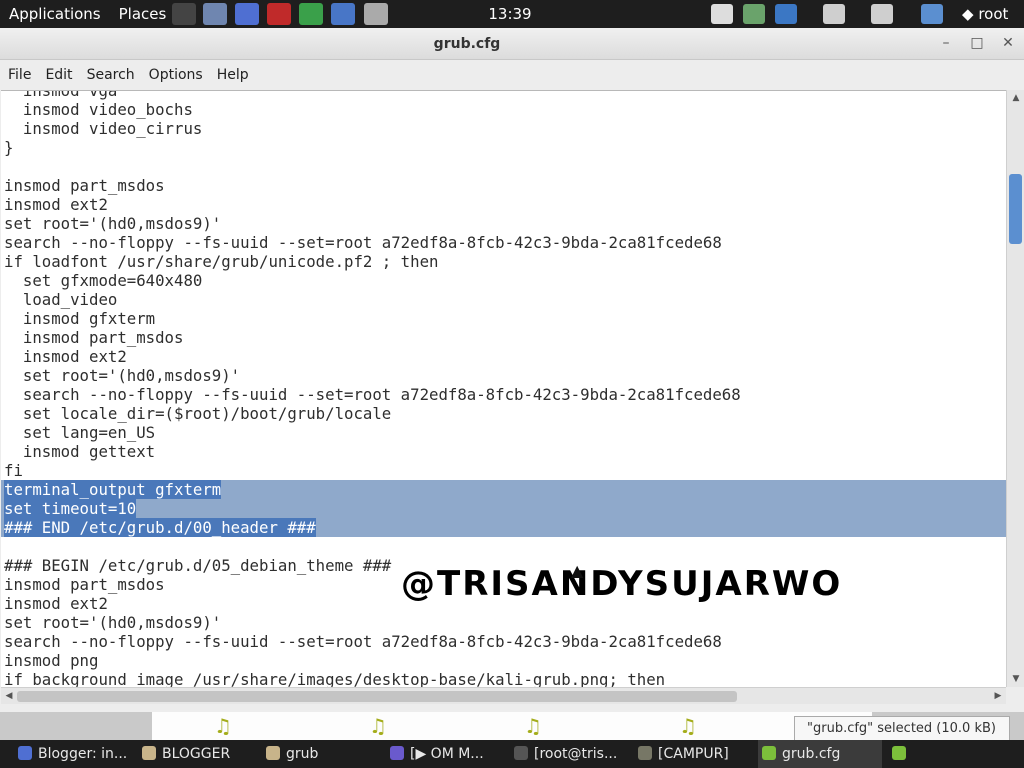 This screenshot has height=768, width=1024. What do you see at coordinates (503, 299) in the screenshot?
I see `code-line: load_video` at bounding box center [503, 299].